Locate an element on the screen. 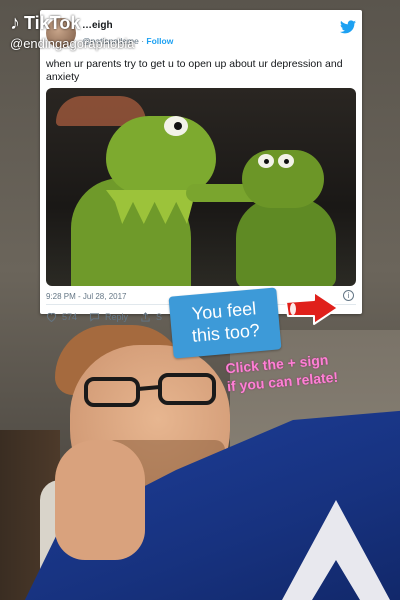 The height and width of the screenshot is (600, 400). follow-button: Follow is located at coordinates (159, 41).